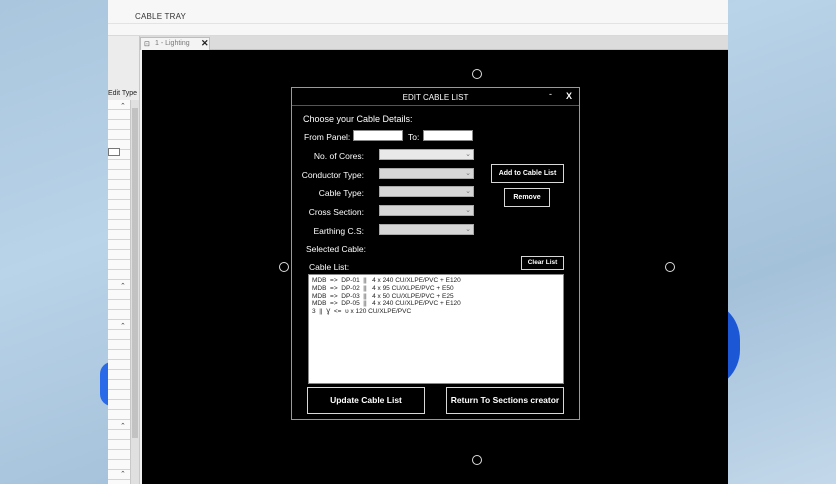  I want to click on ribbon: CABLE TRAY, so click(418, 18).